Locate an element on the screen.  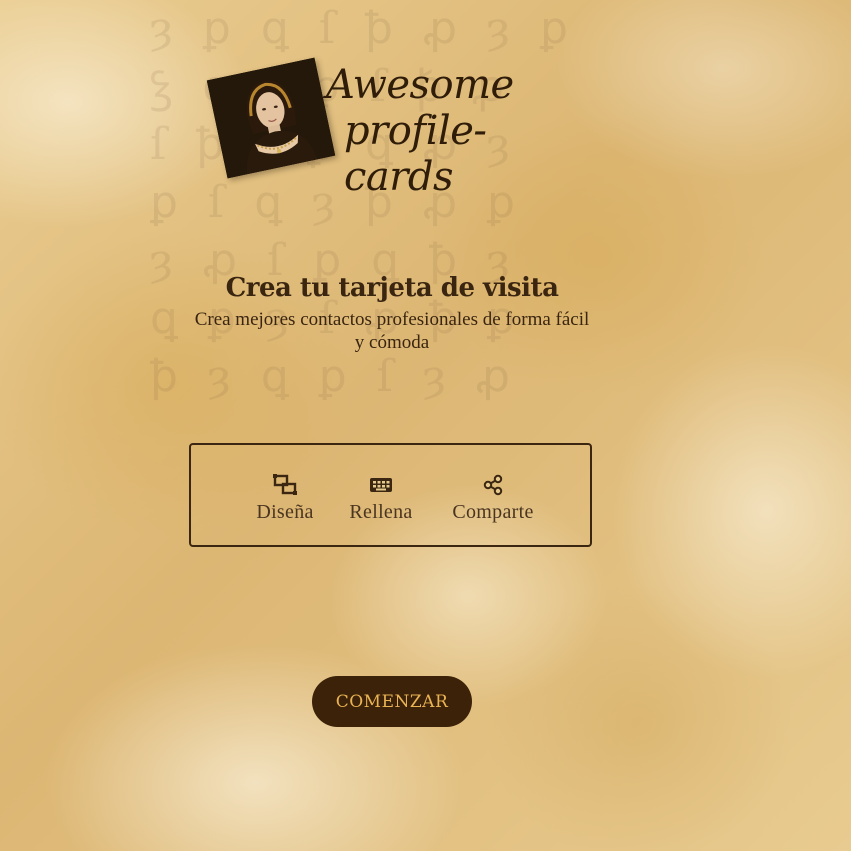
features-box: Diseña Rellena Comparte is located at coordinates (390, 495).